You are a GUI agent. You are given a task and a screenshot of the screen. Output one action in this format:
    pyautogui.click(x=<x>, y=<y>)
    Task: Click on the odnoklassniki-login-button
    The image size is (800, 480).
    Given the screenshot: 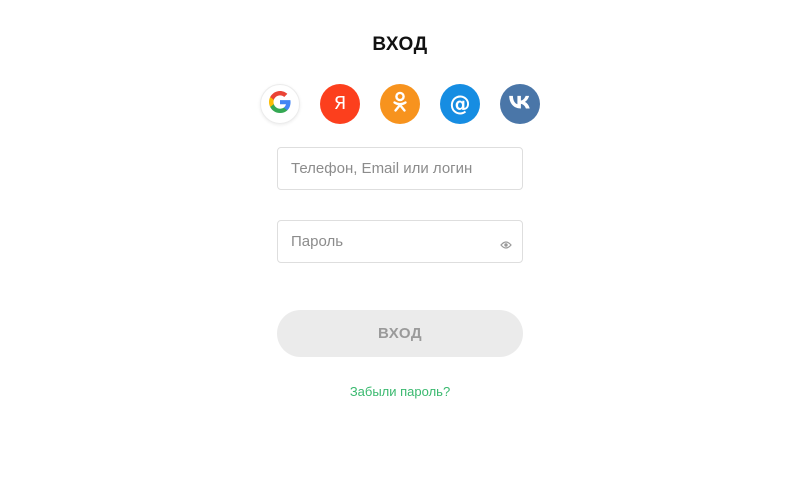 What is the action you would take?
    pyautogui.click(x=400, y=104)
    